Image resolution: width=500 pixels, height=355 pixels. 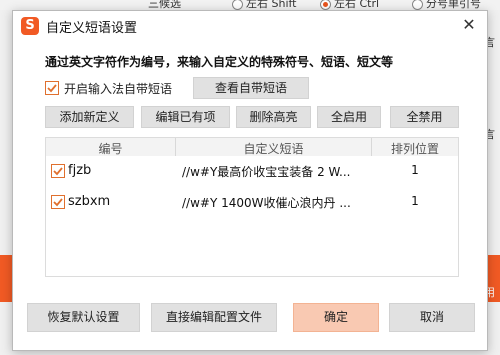 What do you see at coordinates (424, 117) in the screenshot?
I see `disable-all-button: 全禁用` at bounding box center [424, 117].